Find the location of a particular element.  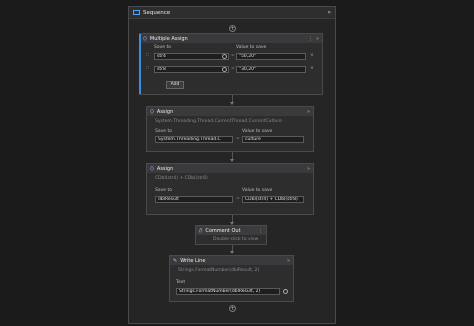

sequence-header: Sequence » is located at coordinates (232, 13).